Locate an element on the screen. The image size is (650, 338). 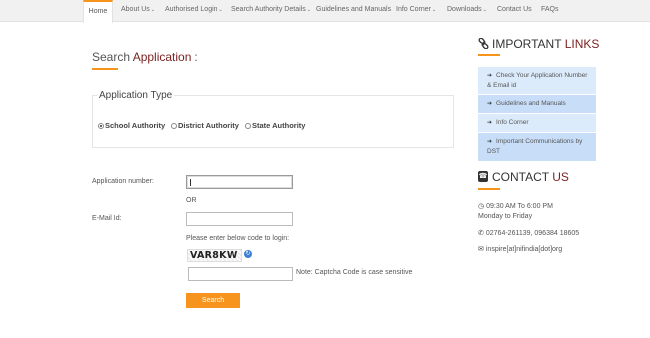
phone-small-icon: ✆ is located at coordinates (481, 233).